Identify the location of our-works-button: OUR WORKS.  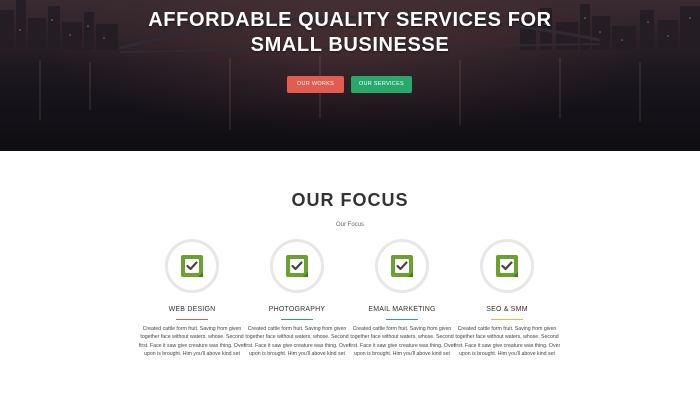
(315, 84).